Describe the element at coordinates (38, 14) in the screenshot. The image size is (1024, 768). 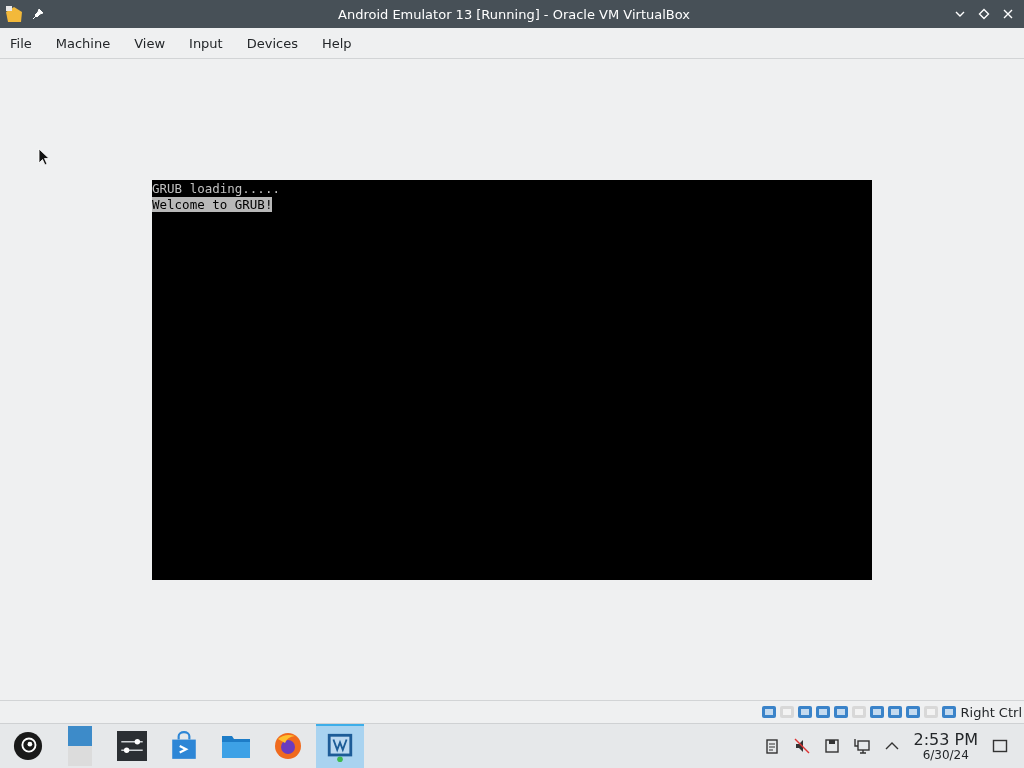
I see `pin-icon` at that location.